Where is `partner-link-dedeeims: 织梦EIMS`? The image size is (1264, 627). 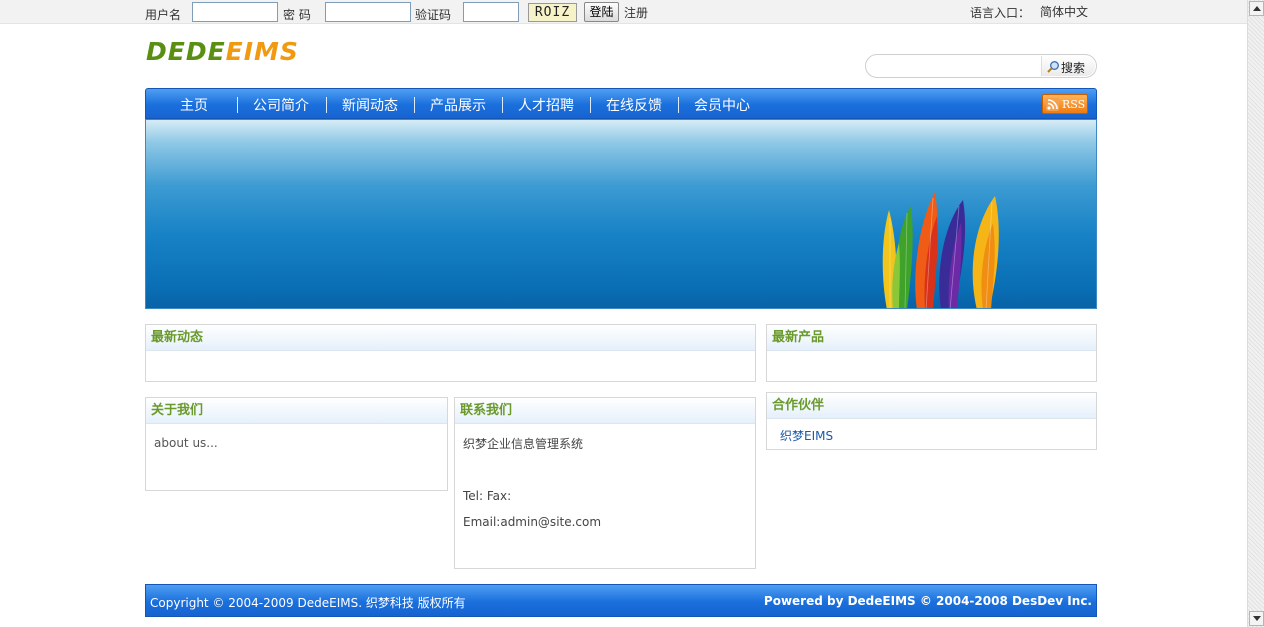 partner-link-dedeeims: 织梦EIMS is located at coordinates (806, 435).